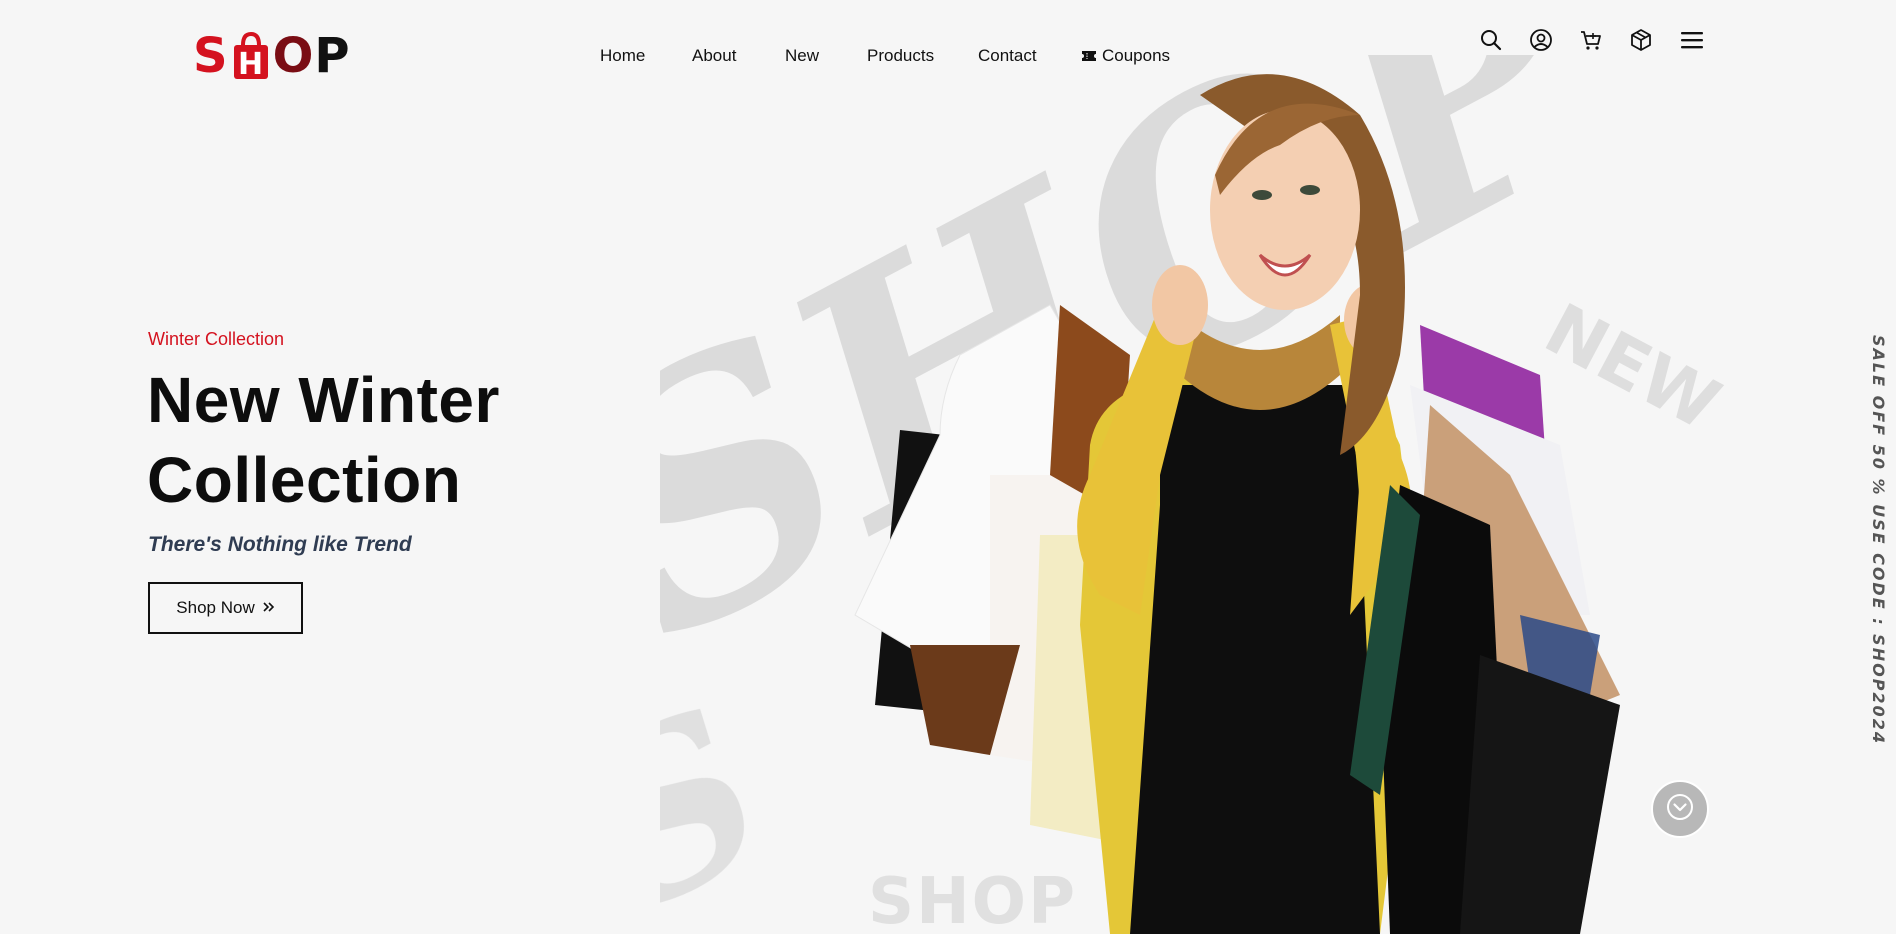  What do you see at coordinates (215, 607) in the screenshot?
I see `shop-now-label: Shop Now` at bounding box center [215, 607].